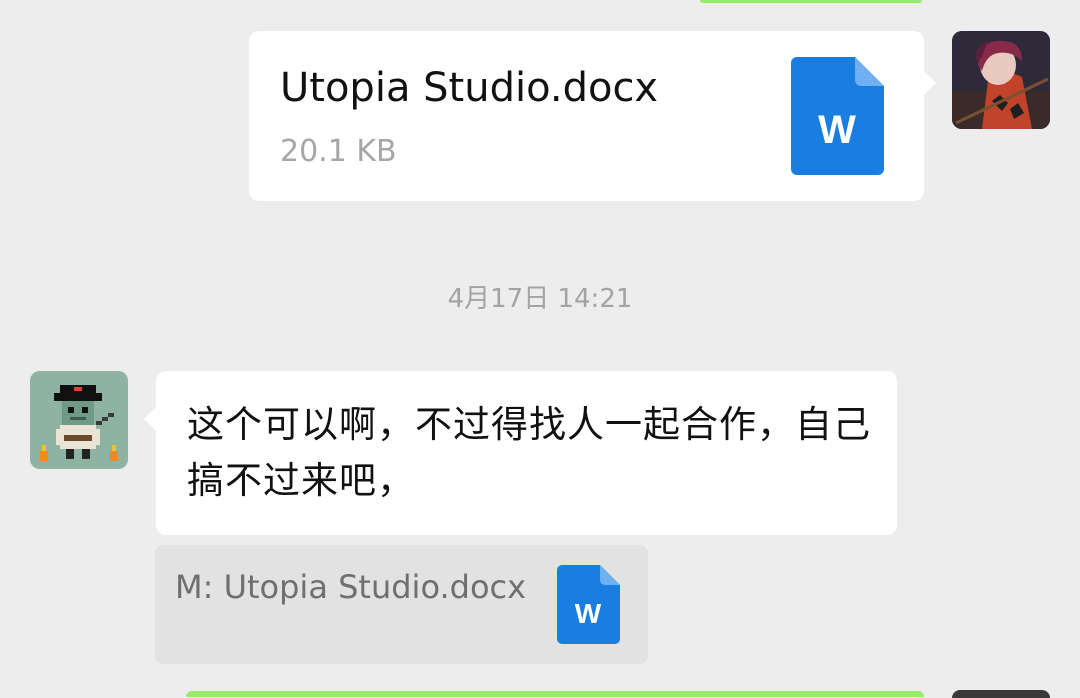 This screenshot has width=1080, height=698. I want to click on avatar-image, so click(1001, 80).